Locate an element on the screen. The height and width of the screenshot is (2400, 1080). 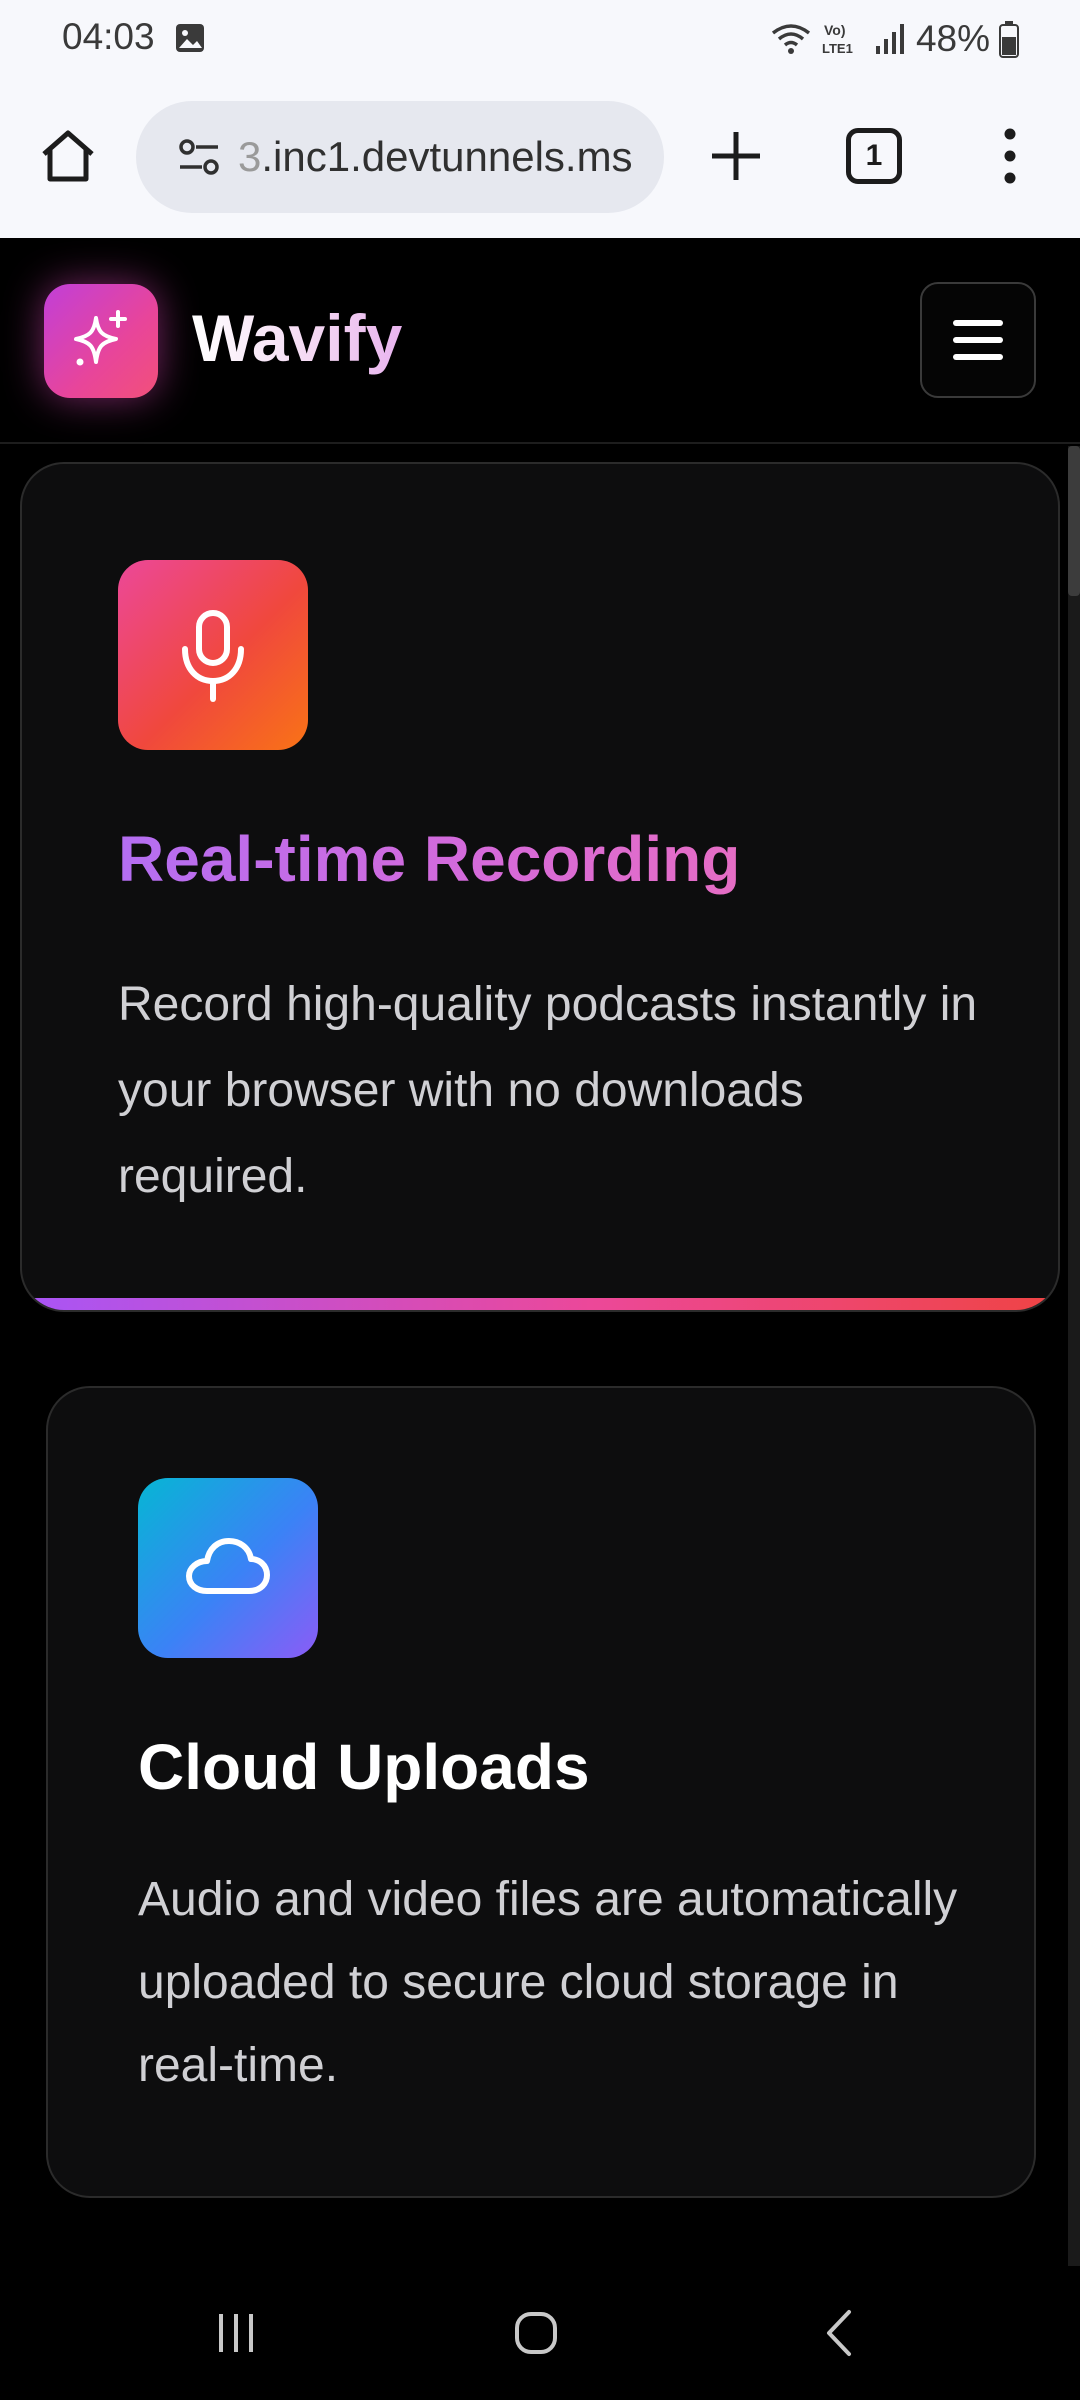
feature-title: Real-time Recording is located at coordinates (429, 859).